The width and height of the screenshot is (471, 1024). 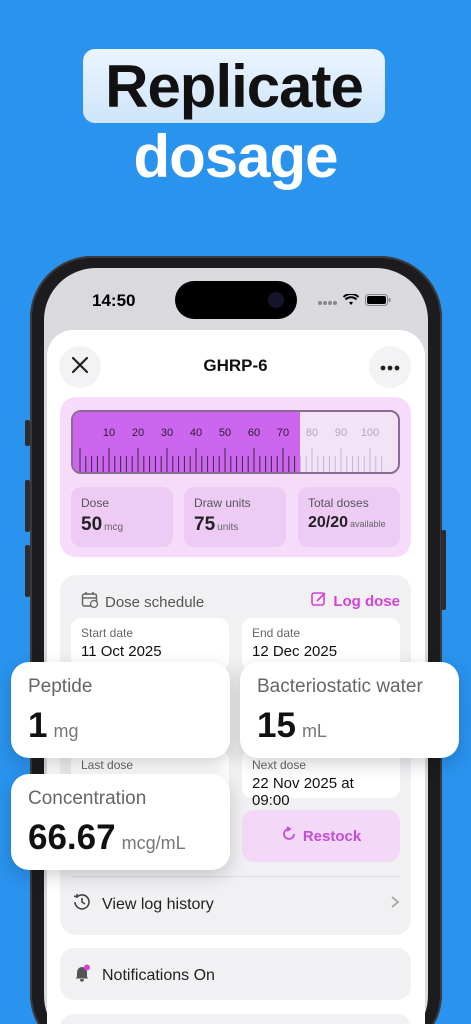 I want to click on restock-label: Restock, so click(x=332, y=836).